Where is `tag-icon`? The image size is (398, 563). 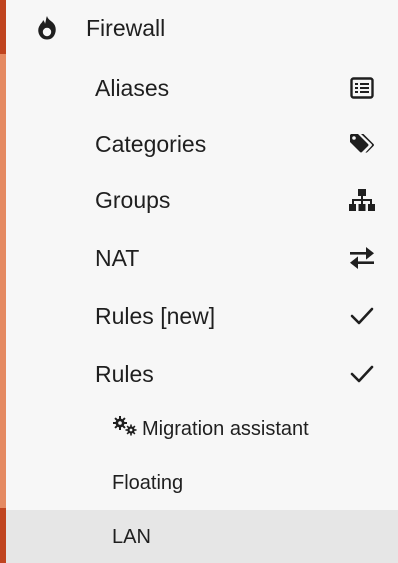
tag-icon is located at coordinates (362, 144).